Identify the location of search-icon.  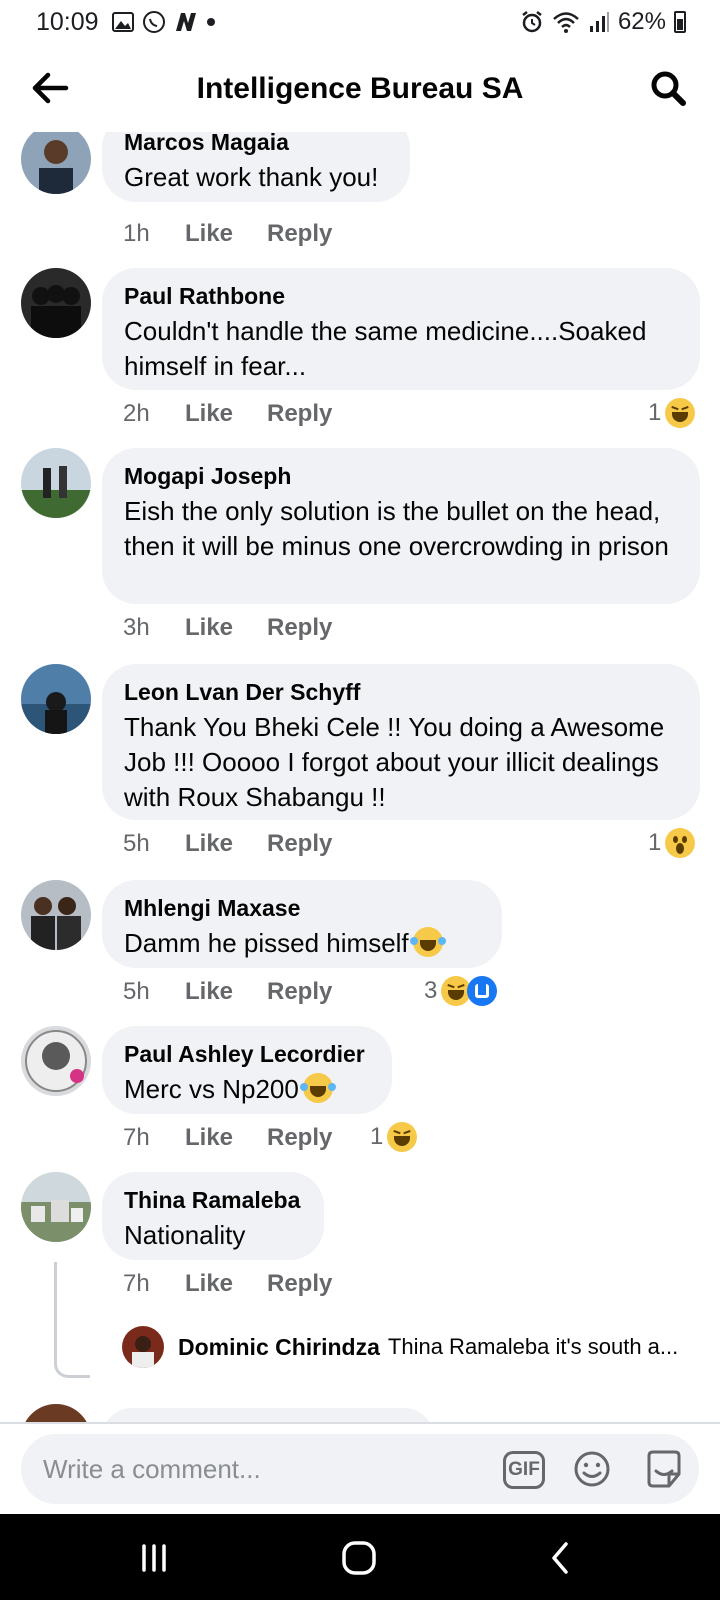
(668, 88).